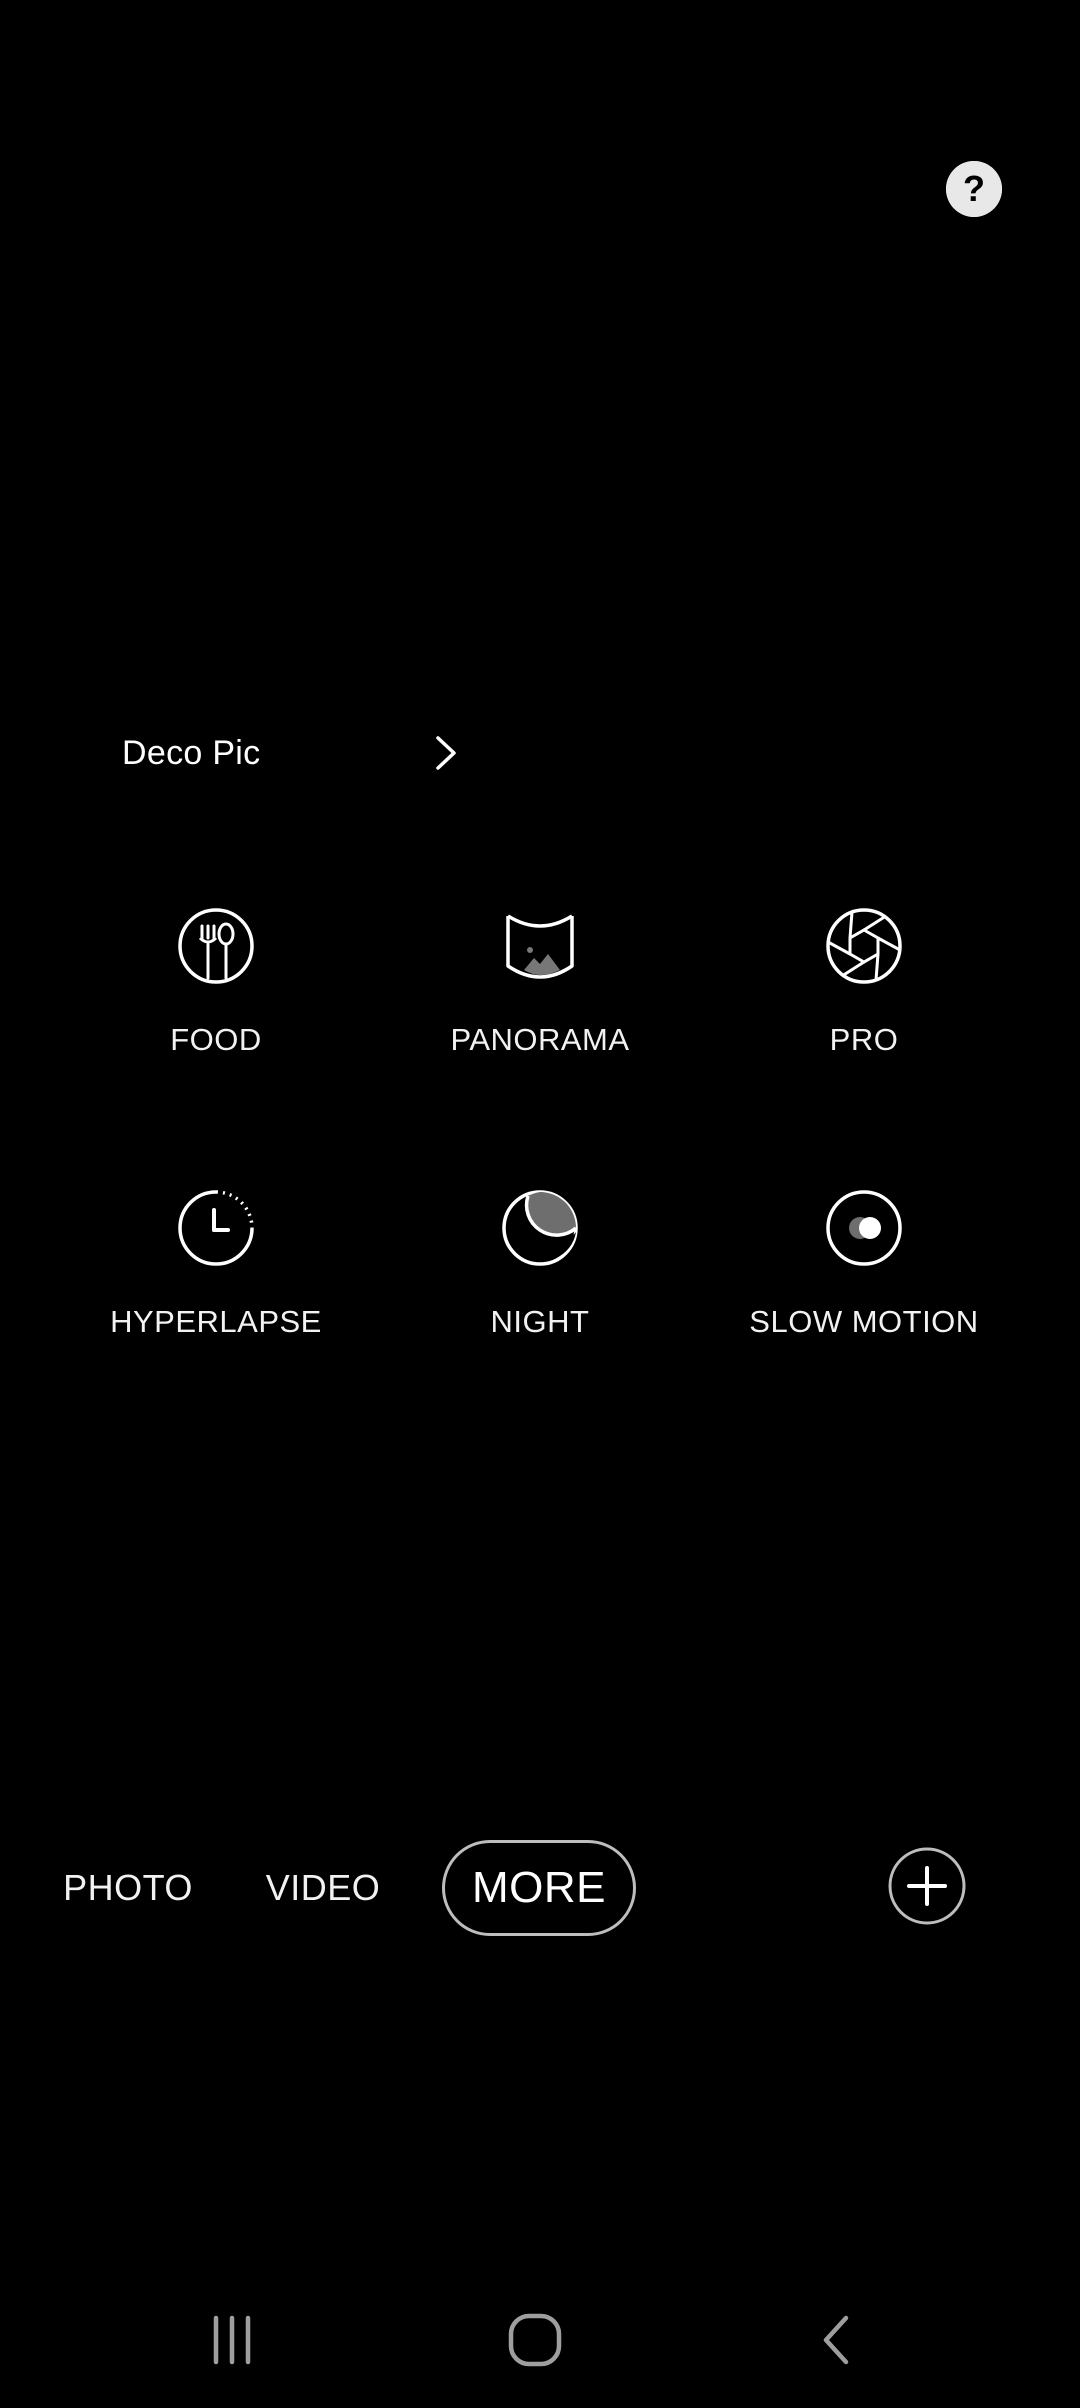 This screenshot has height=2408, width=1080. I want to click on recents-button, so click(232, 2340).